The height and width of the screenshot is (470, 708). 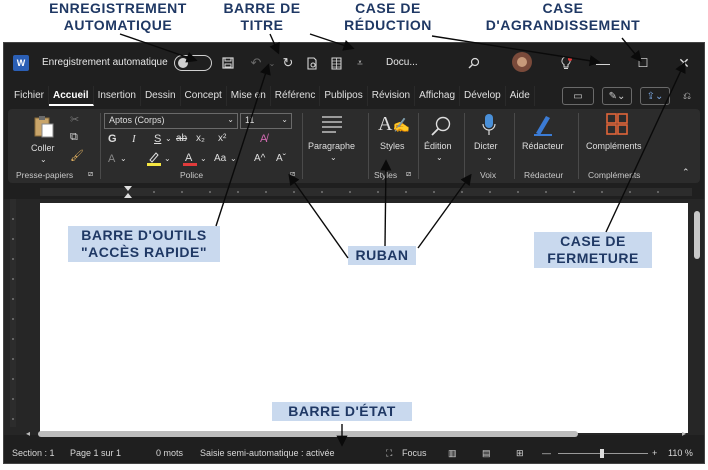 What do you see at coordinates (392, 96) in the screenshot?
I see `tab-revision: Révision` at bounding box center [392, 96].